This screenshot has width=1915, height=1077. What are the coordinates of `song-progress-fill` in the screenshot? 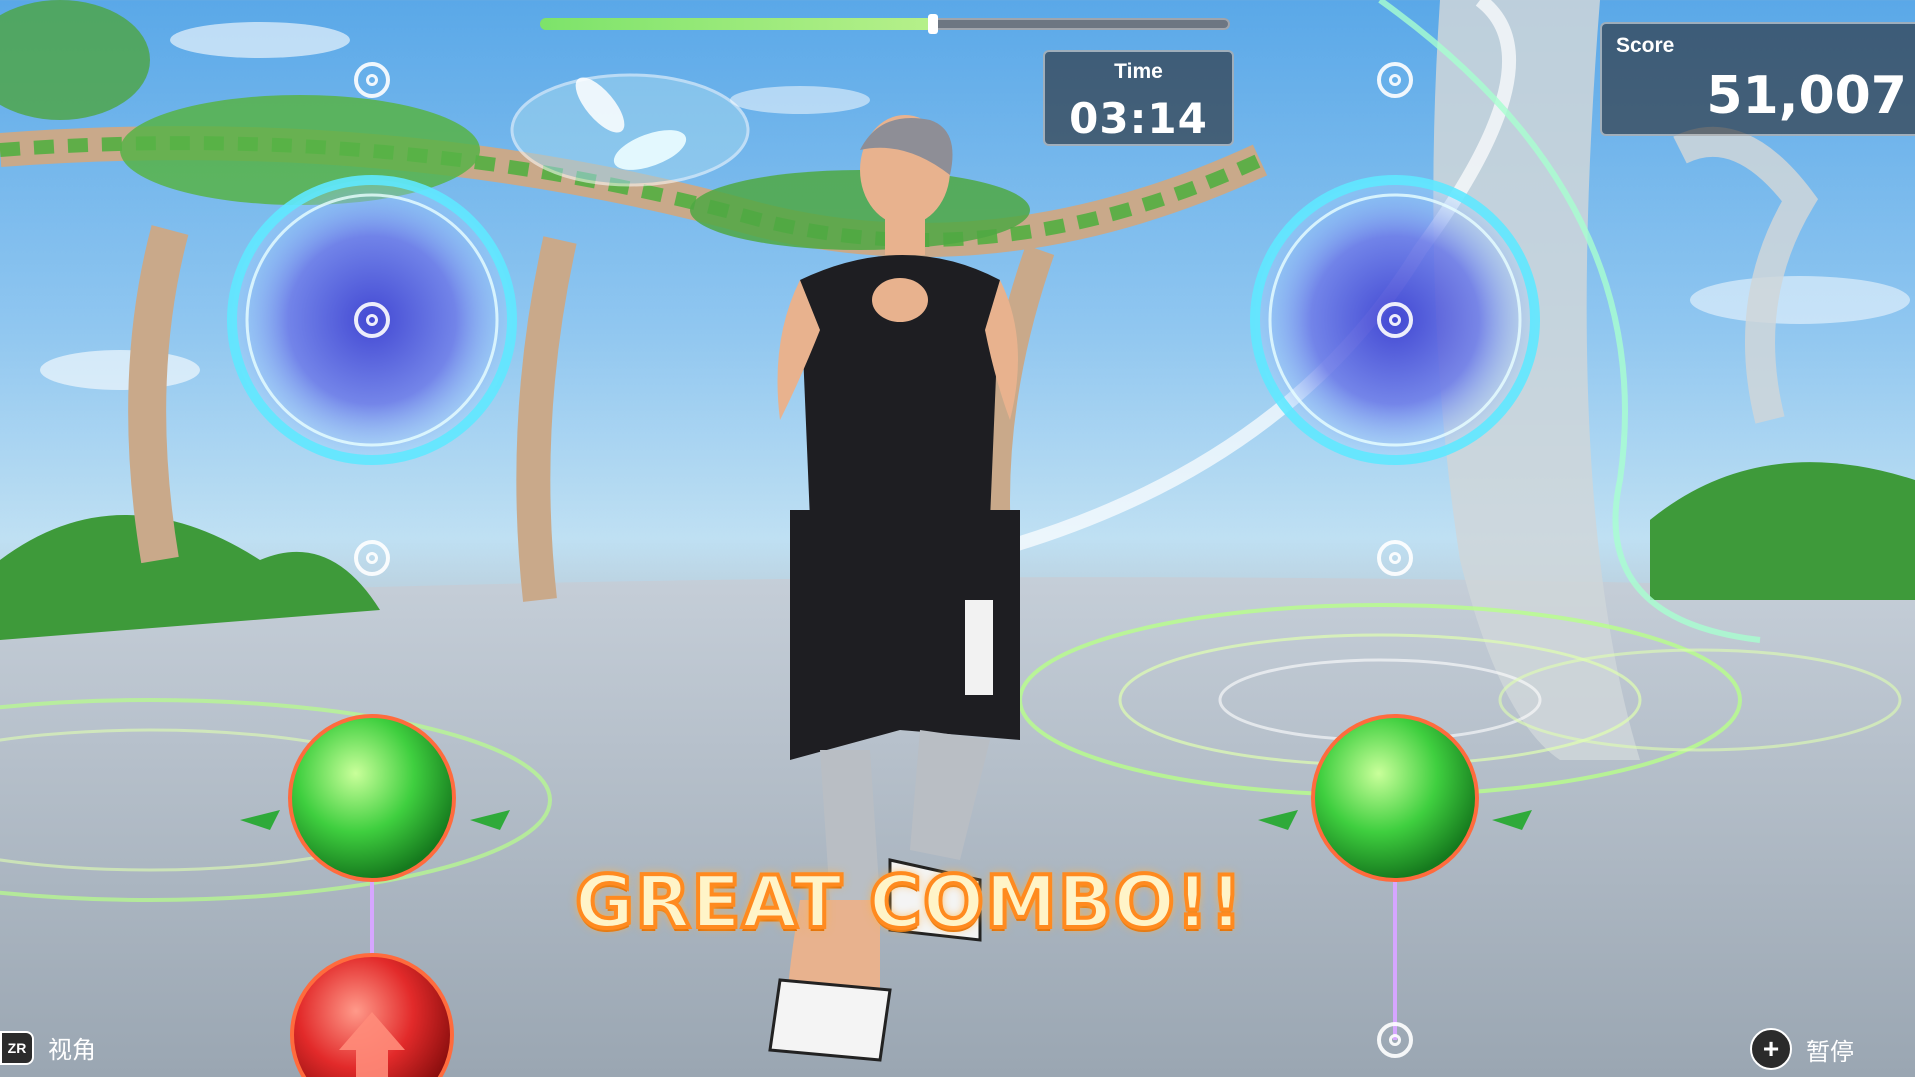 It's located at (737, 24).